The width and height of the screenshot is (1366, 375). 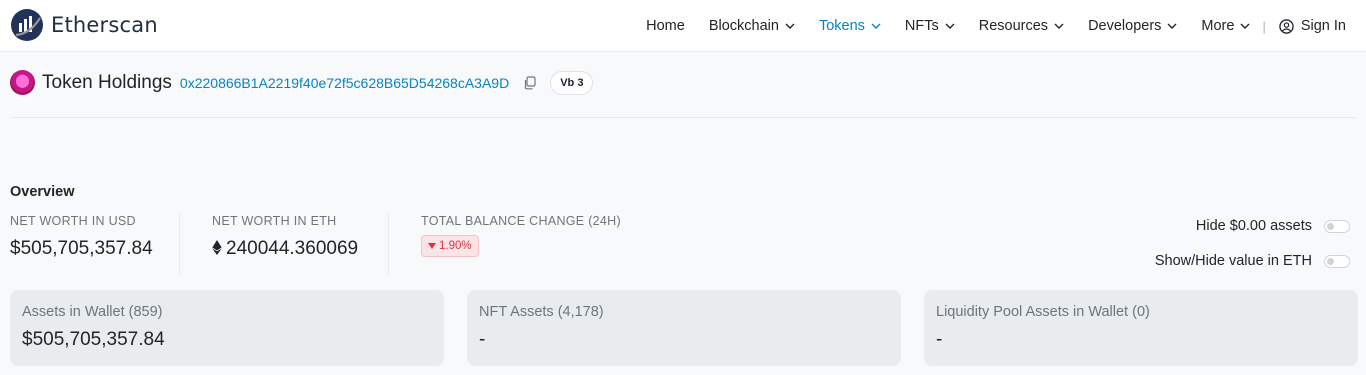 I want to click on sign-in-label: Sign In, so click(x=1323, y=26).